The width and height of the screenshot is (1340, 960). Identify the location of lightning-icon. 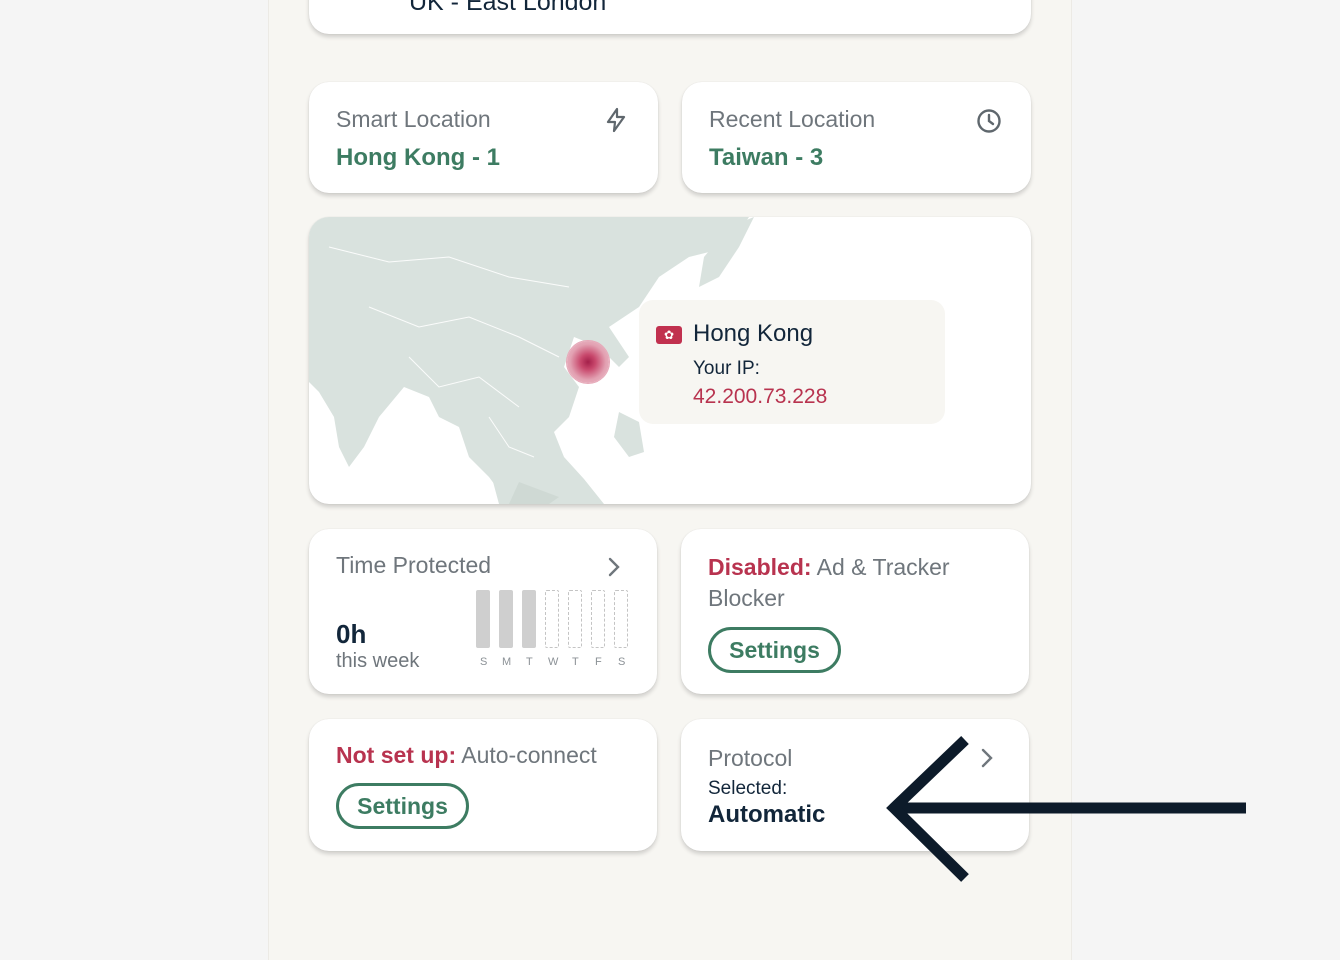
(616, 120).